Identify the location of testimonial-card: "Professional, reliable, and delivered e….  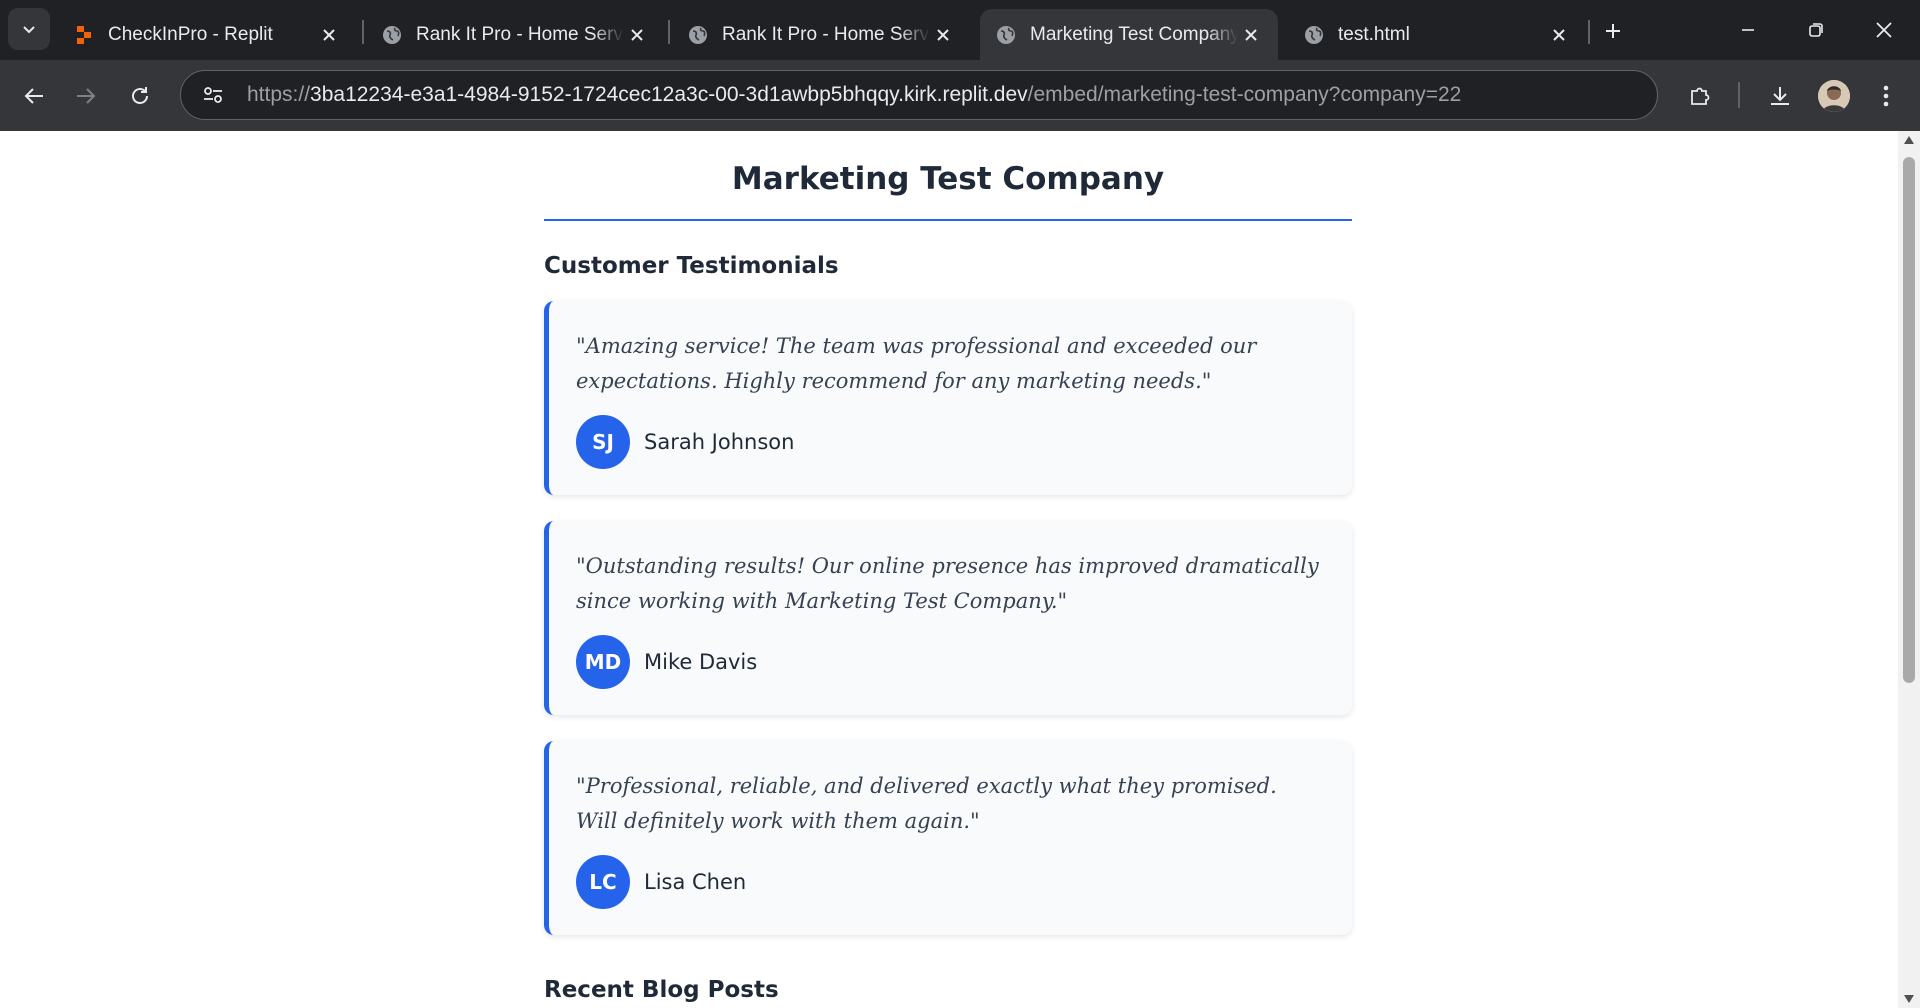
(948, 838).